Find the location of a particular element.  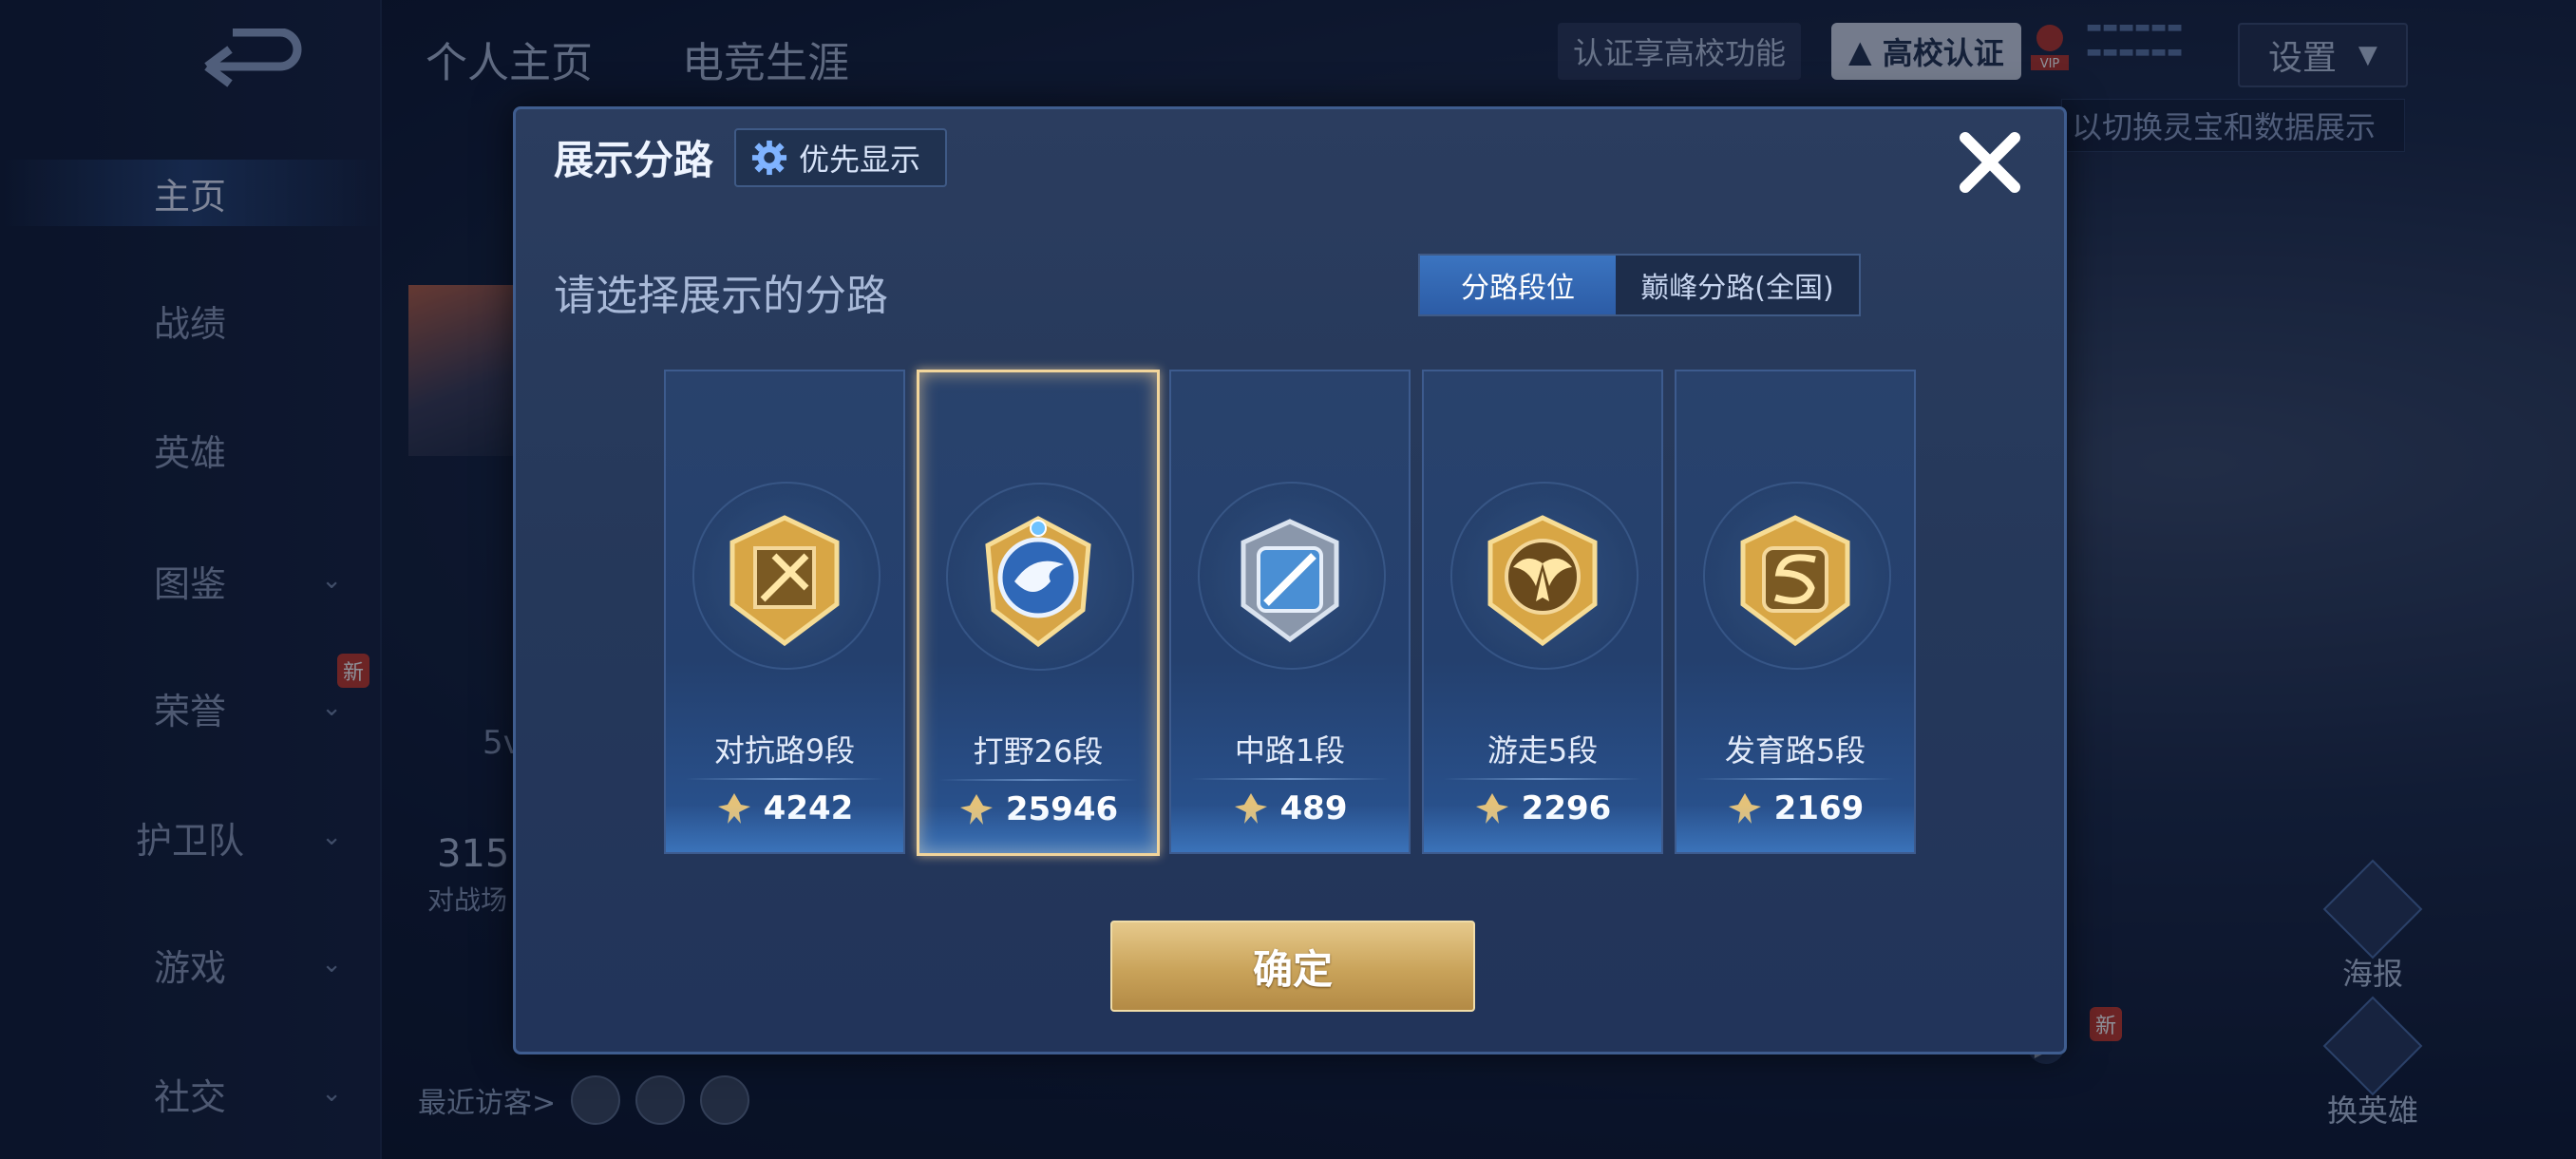

lane-card-top: 对抗路9段 4242 is located at coordinates (784, 612).